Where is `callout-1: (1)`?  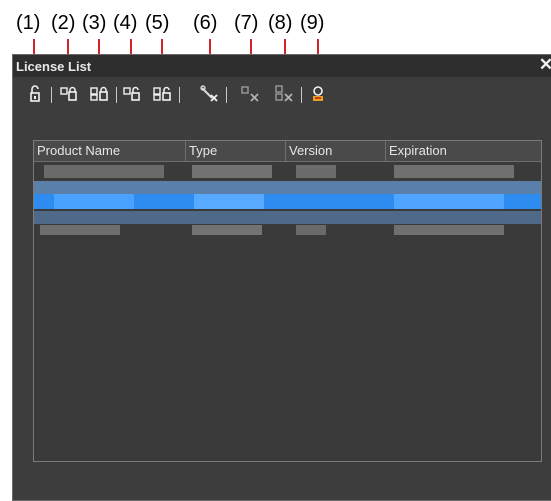 callout-1: (1) is located at coordinates (28, 23).